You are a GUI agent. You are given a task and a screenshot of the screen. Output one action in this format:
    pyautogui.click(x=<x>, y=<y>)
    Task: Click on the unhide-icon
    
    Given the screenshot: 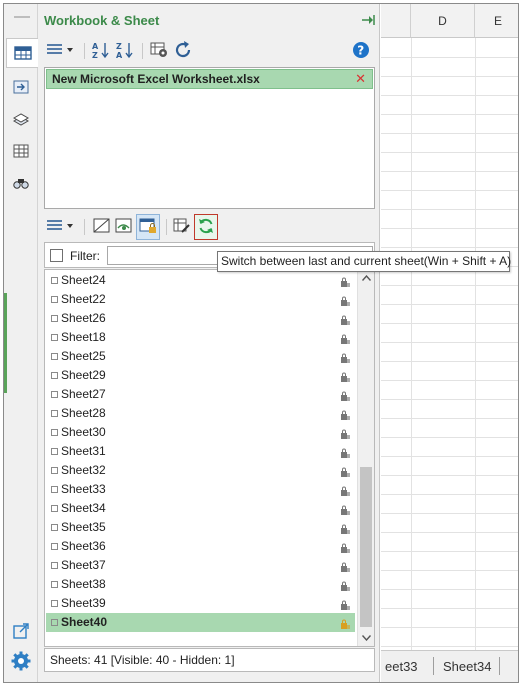 What is the action you would take?
    pyautogui.click(x=124, y=227)
    